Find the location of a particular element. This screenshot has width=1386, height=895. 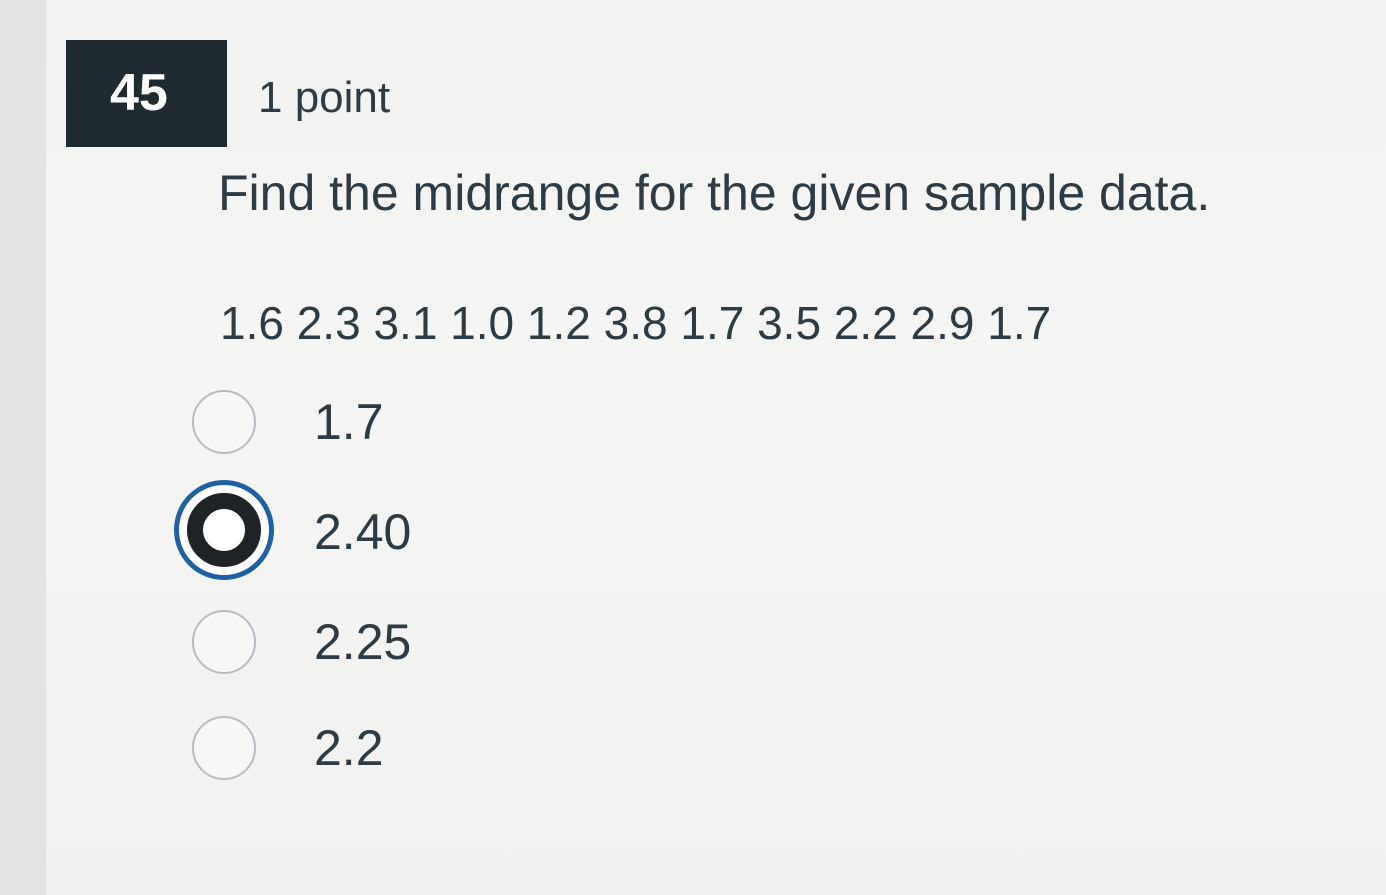

answer-option-2: 2.40 is located at coordinates (390, 530).